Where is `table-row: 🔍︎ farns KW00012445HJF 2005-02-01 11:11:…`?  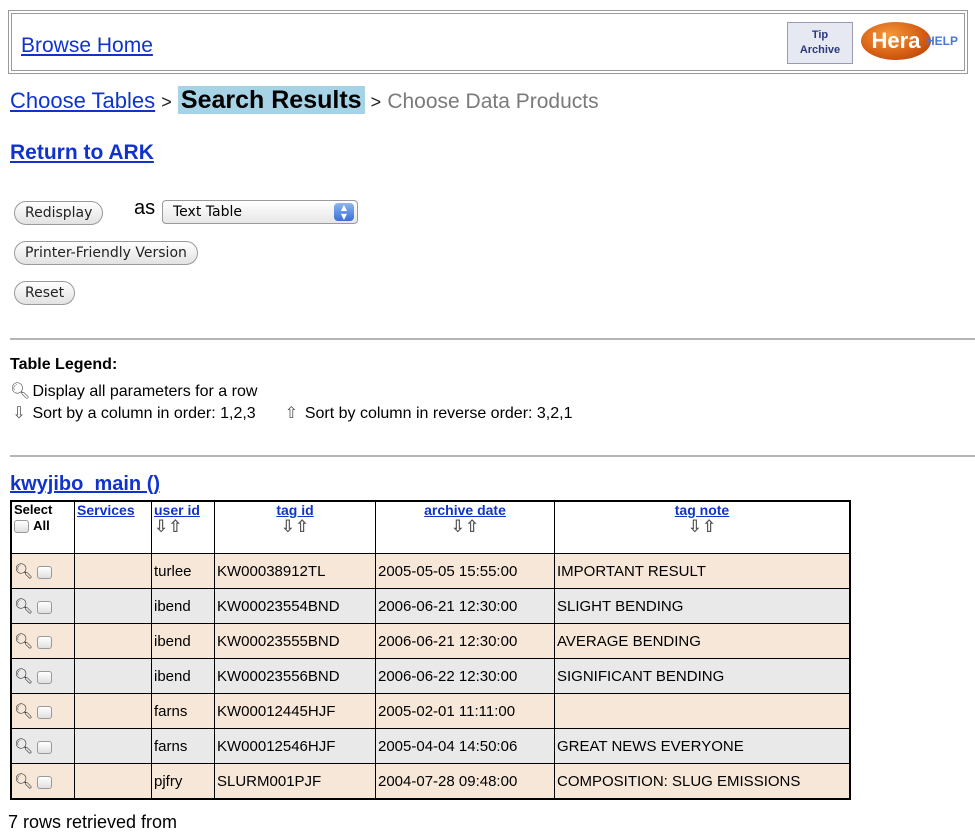
table-row: 🔍︎ farns KW00012445HJF 2005-02-01 11:11:… is located at coordinates (430, 711).